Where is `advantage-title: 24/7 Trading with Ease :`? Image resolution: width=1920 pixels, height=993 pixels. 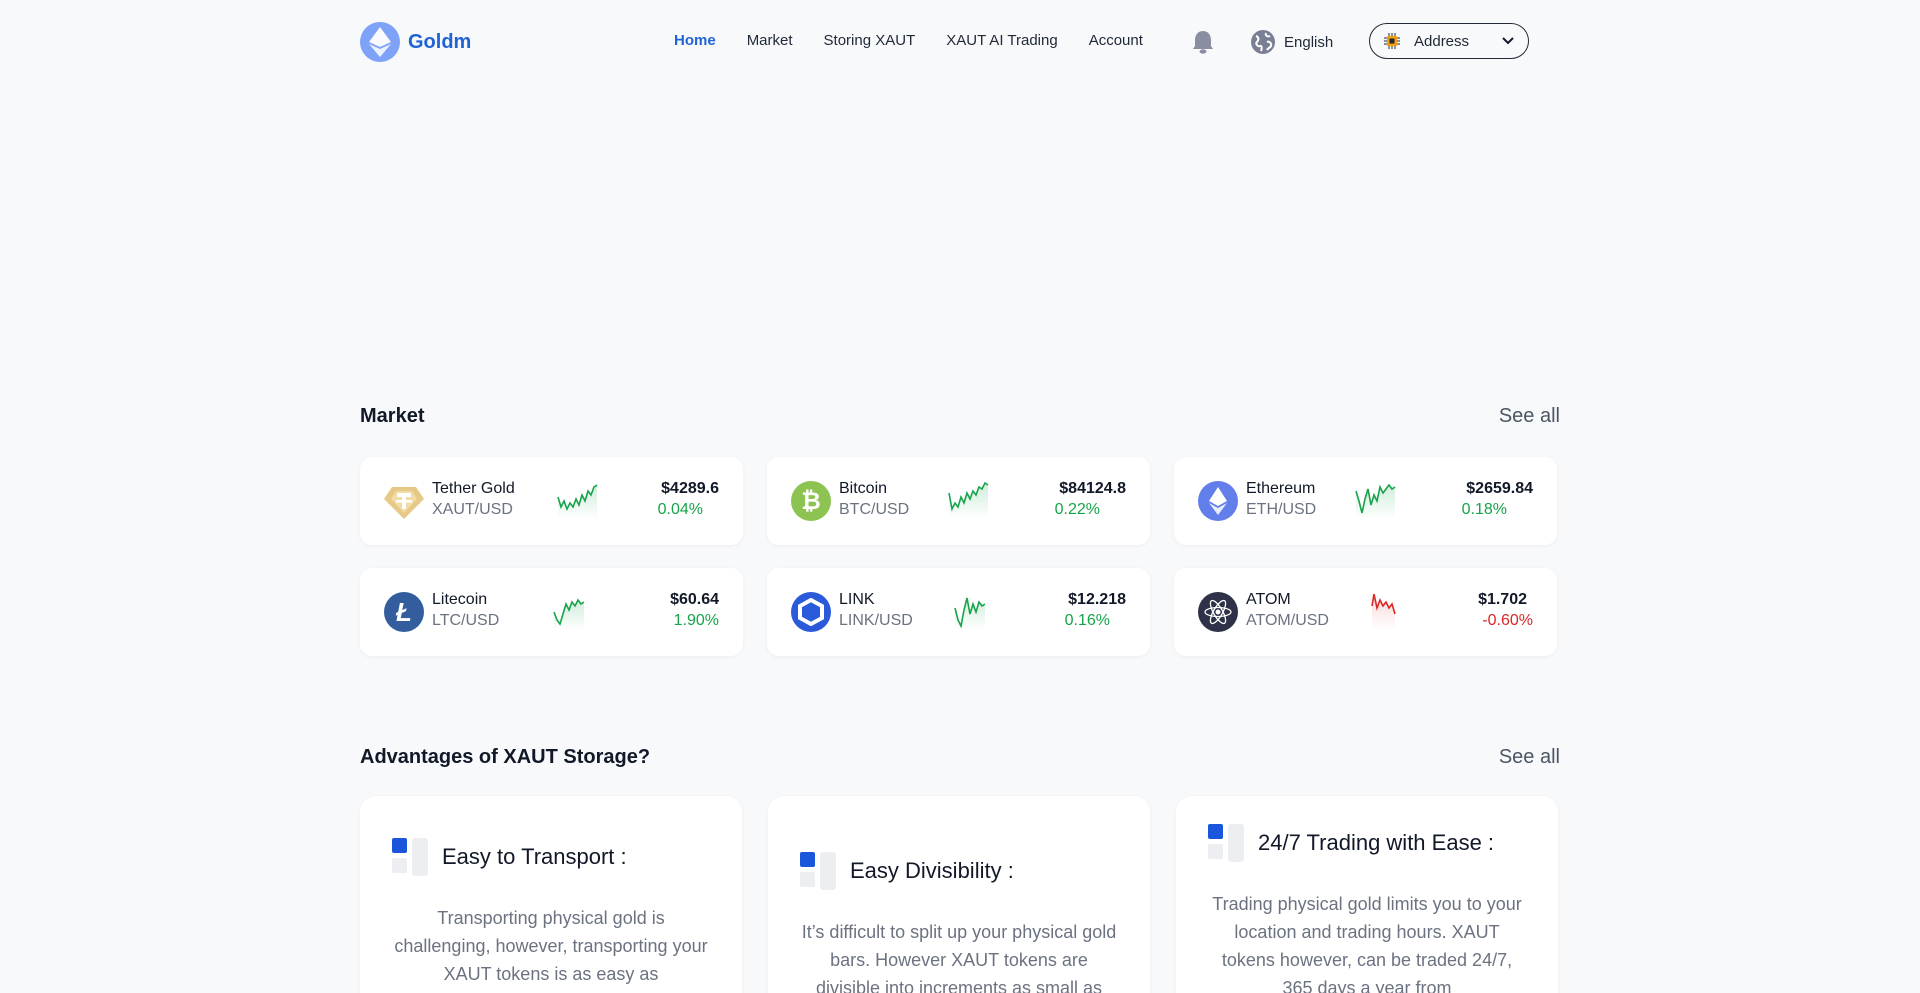 advantage-title: 24/7 Trading with Ease : is located at coordinates (1376, 842).